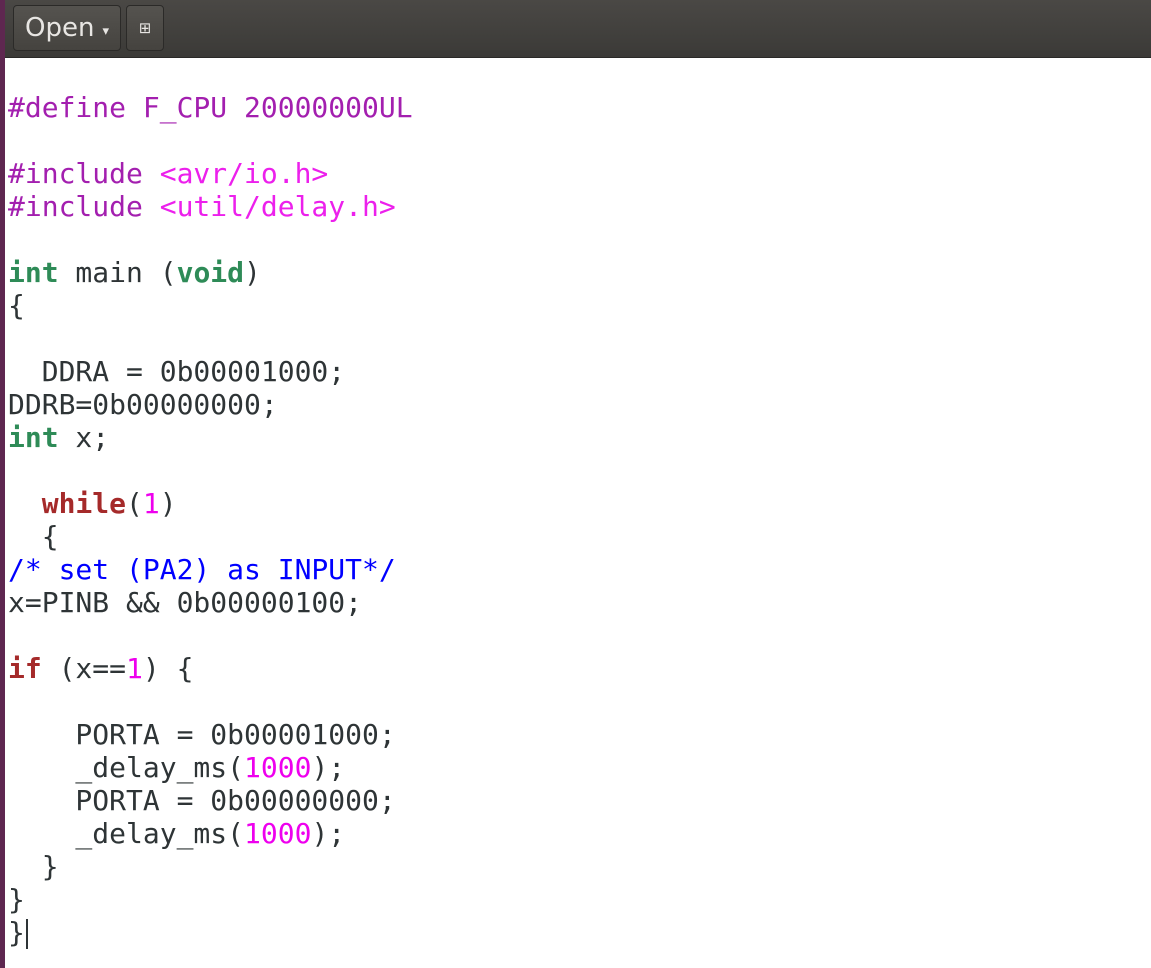 This screenshot has width=1151, height=968. I want to click on code-line-7: {, so click(16, 305).